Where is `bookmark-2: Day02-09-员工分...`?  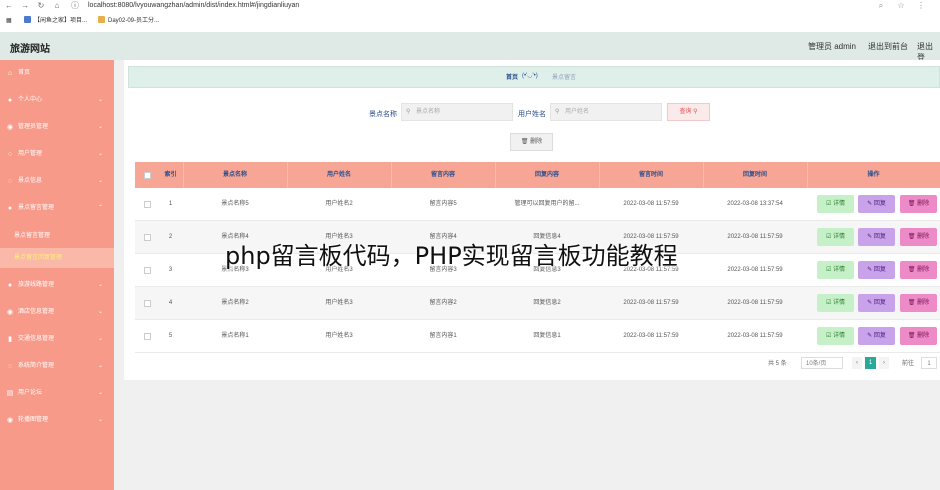 bookmark-2: Day02-09-员工分... is located at coordinates (128, 21).